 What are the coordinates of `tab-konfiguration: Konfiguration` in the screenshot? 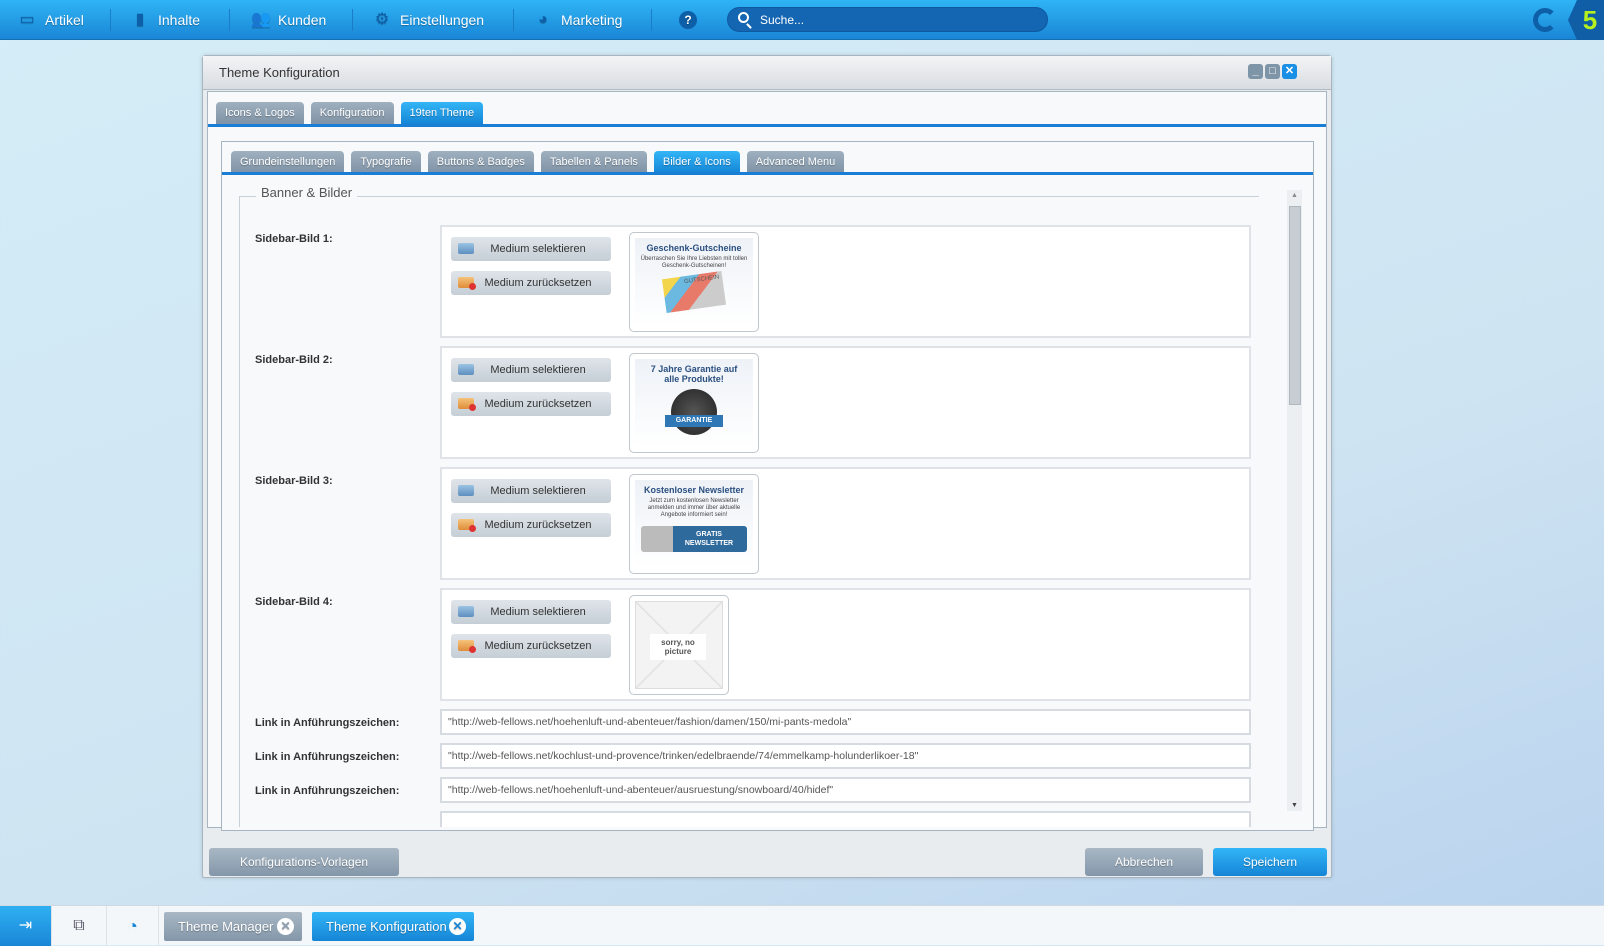 It's located at (352, 113).